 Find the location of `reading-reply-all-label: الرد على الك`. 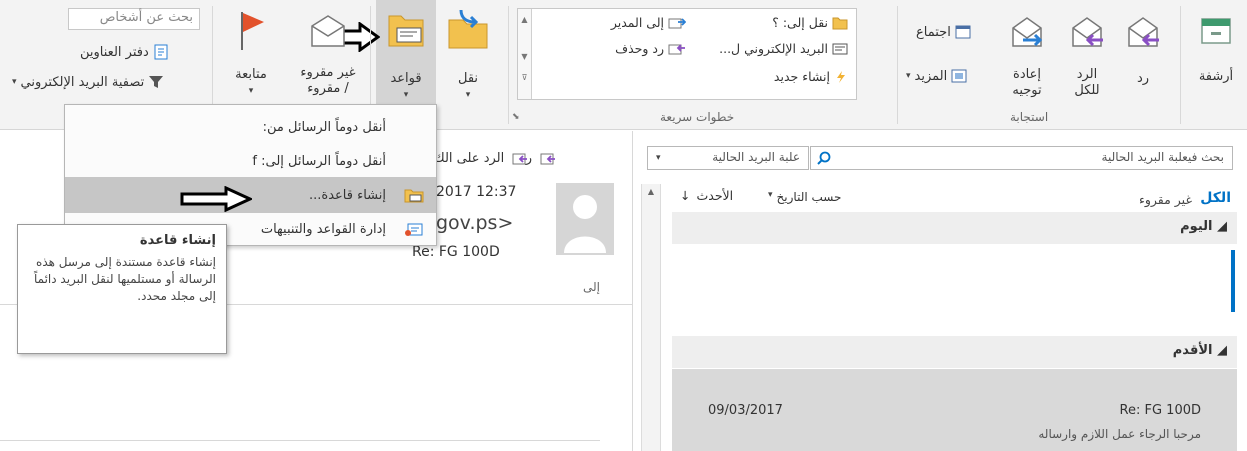

reading-reply-all-label: الرد على الك is located at coordinates (469, 158).